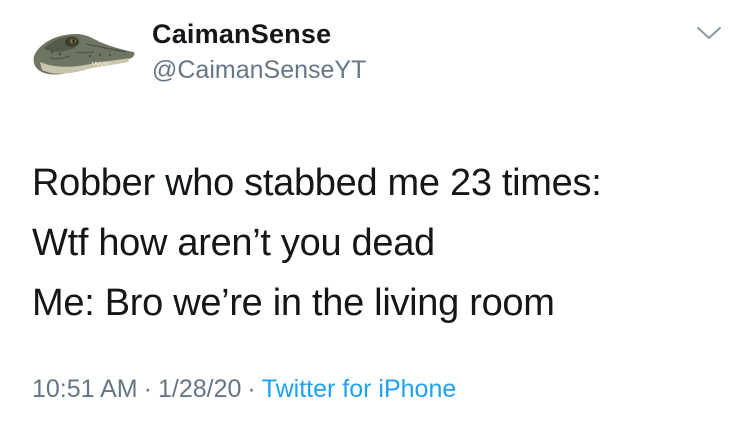 The width and height of the screenshot is (750, 423). What do you see at coordinates (317, 183) in the screenshot?
I see `tweet-line: Robber who stabbed me 23 times:` at bounding box center [317, 183].